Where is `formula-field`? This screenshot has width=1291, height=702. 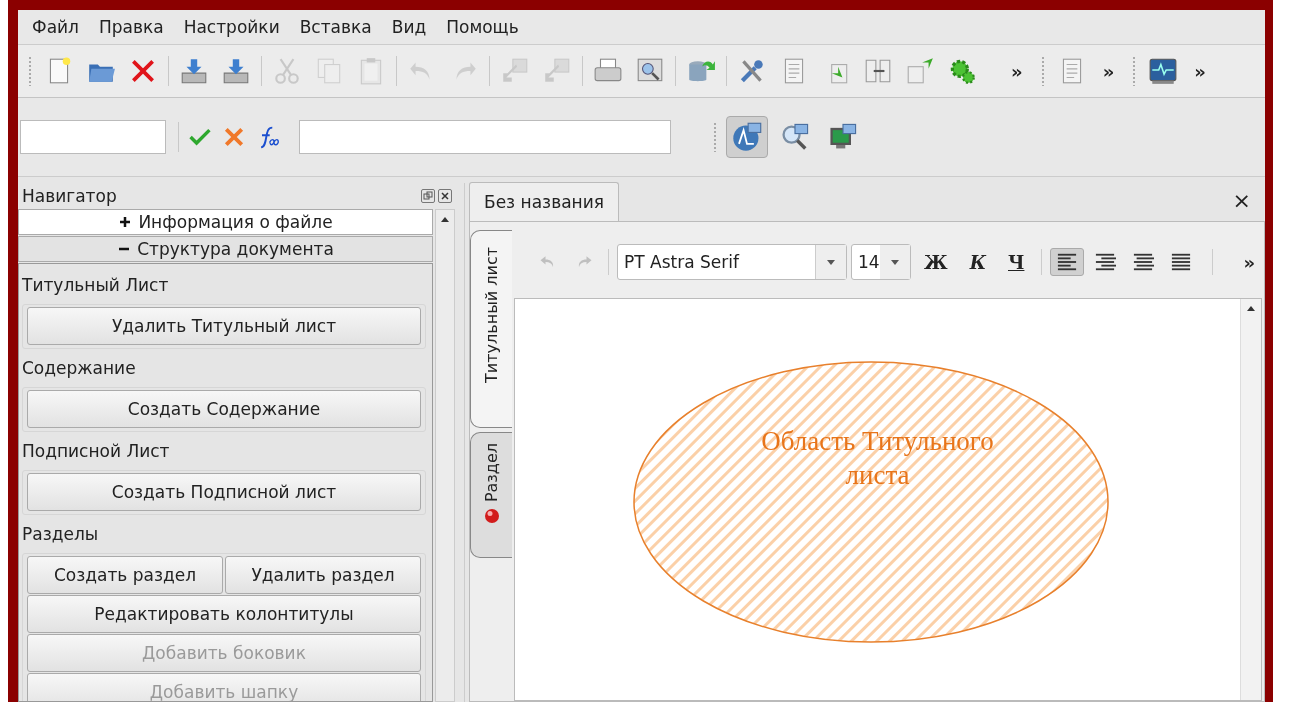
formula-field is located at coordinates (485, 137).